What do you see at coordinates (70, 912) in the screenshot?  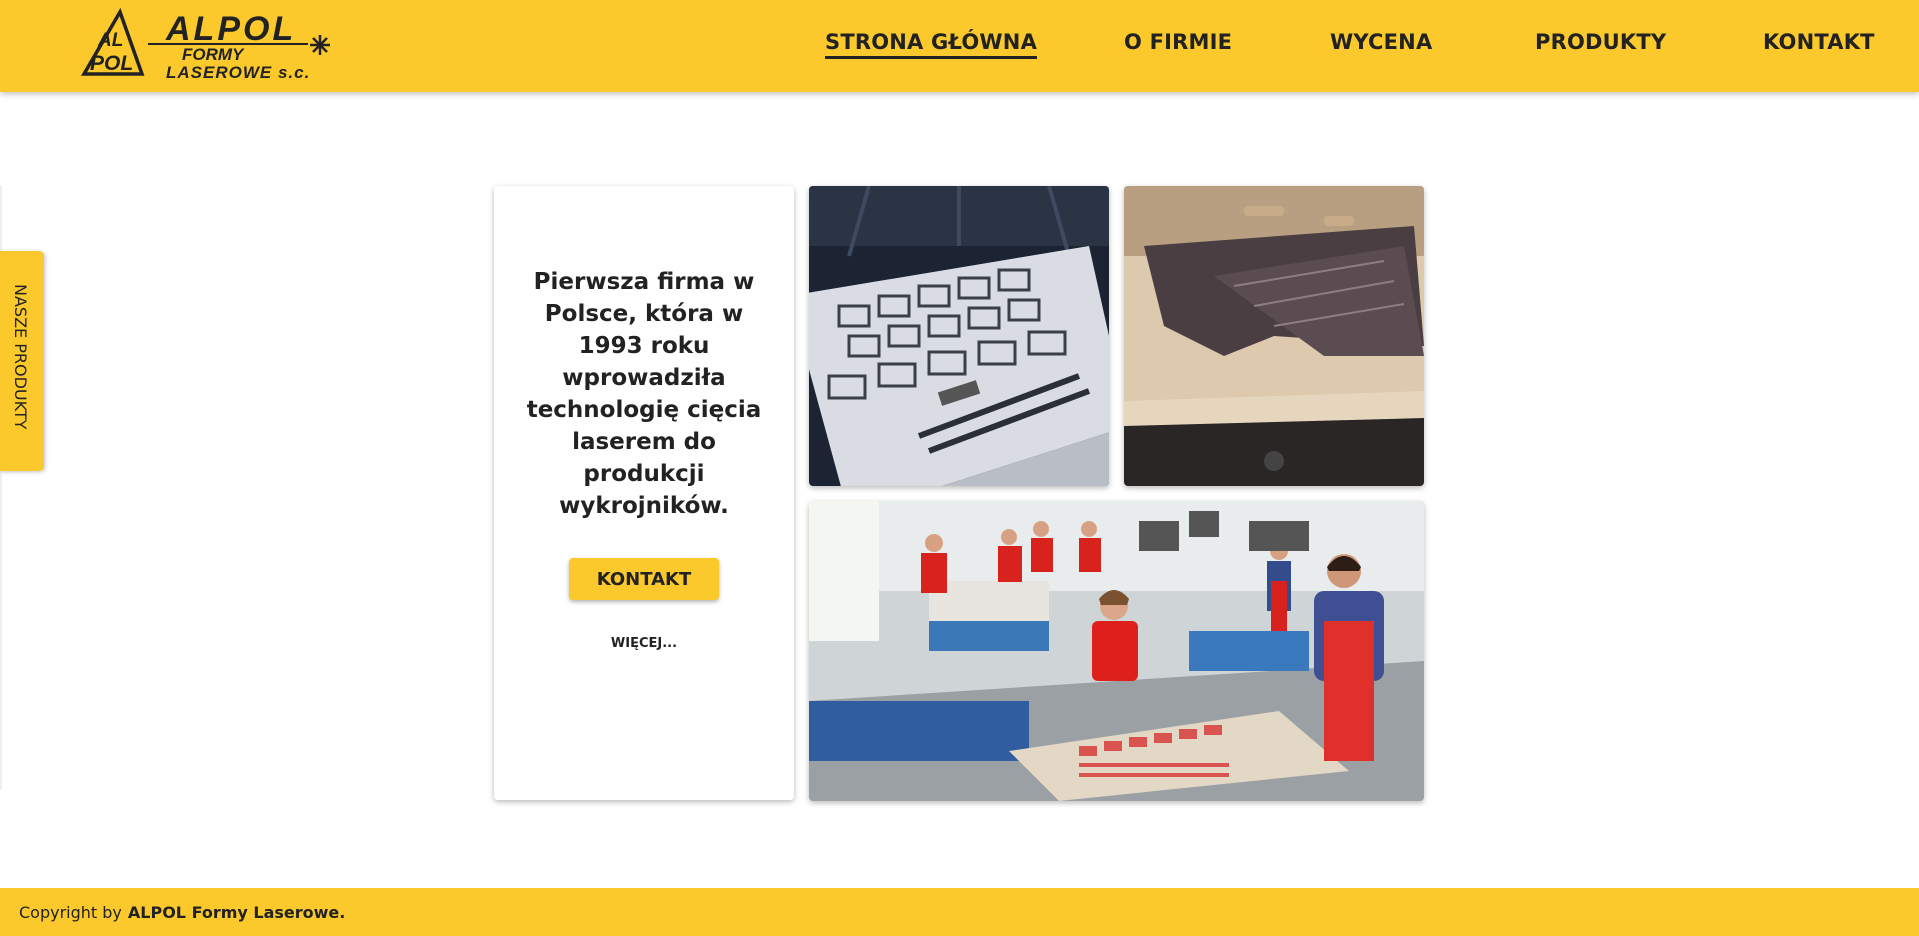 I see `copyright-prefix: Copyright by` at bounding box center [70, 912].